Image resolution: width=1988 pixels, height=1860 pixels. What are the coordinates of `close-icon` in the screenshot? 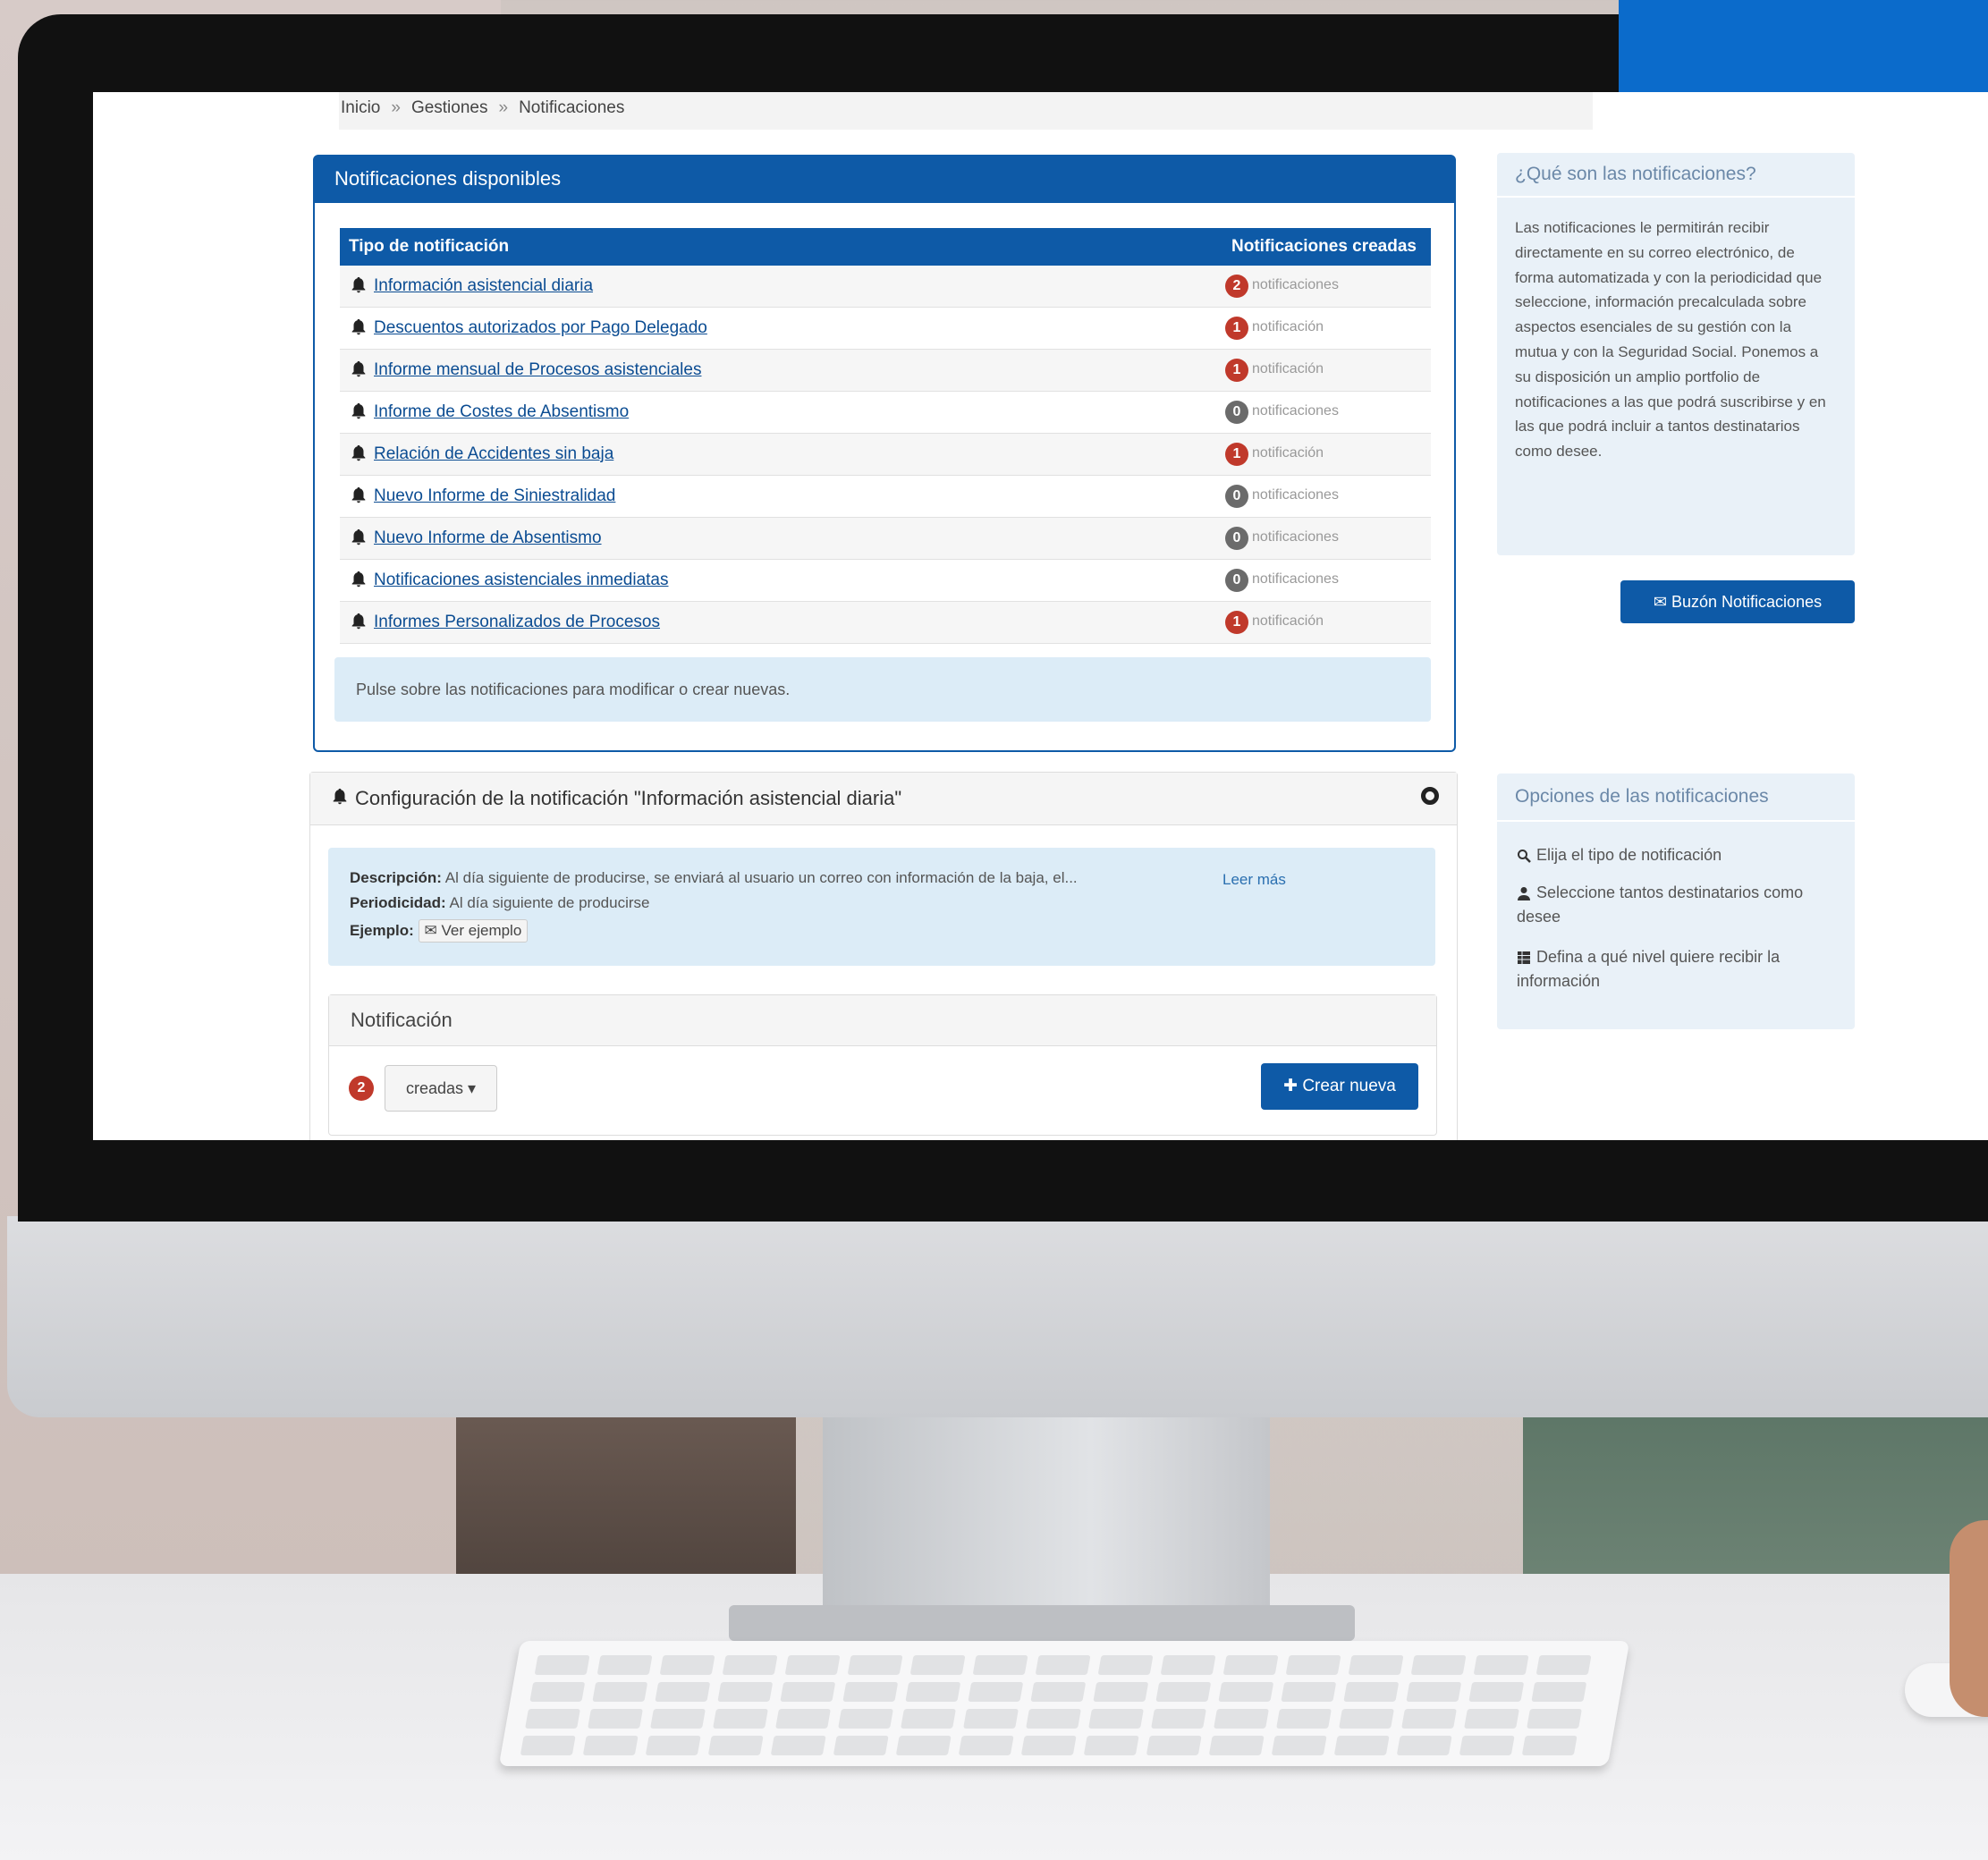 It's located at (1430, 796).